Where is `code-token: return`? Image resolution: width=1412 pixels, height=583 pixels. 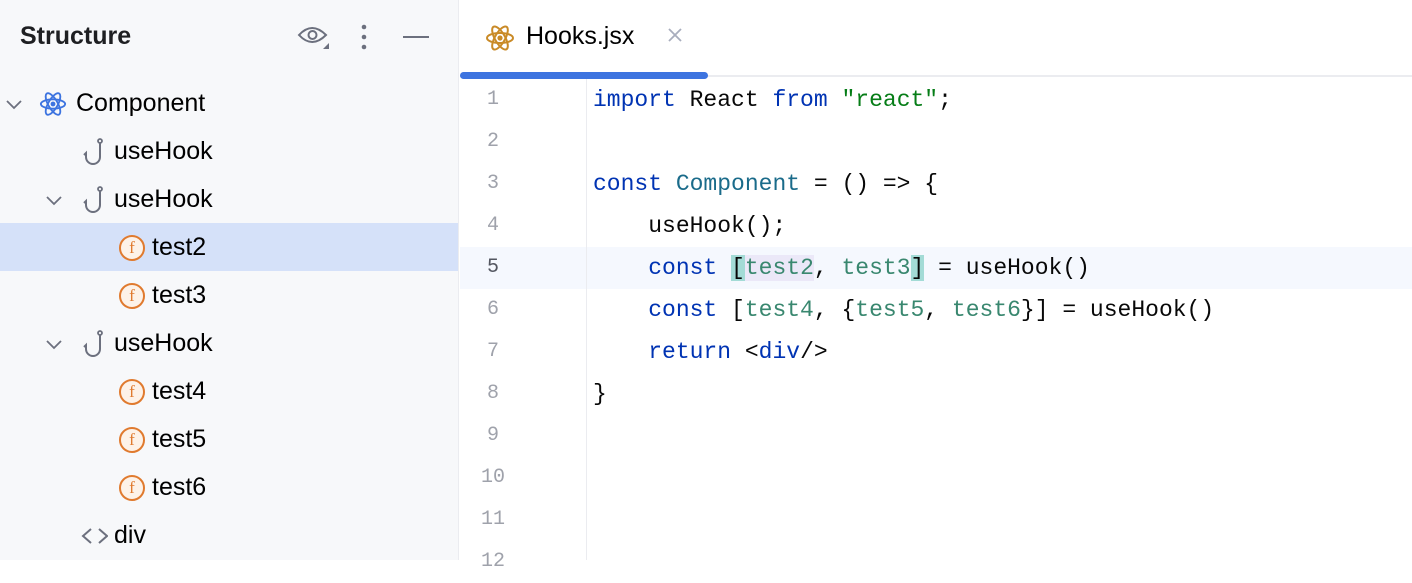 code-token: return is located at coordinates (690, 352).